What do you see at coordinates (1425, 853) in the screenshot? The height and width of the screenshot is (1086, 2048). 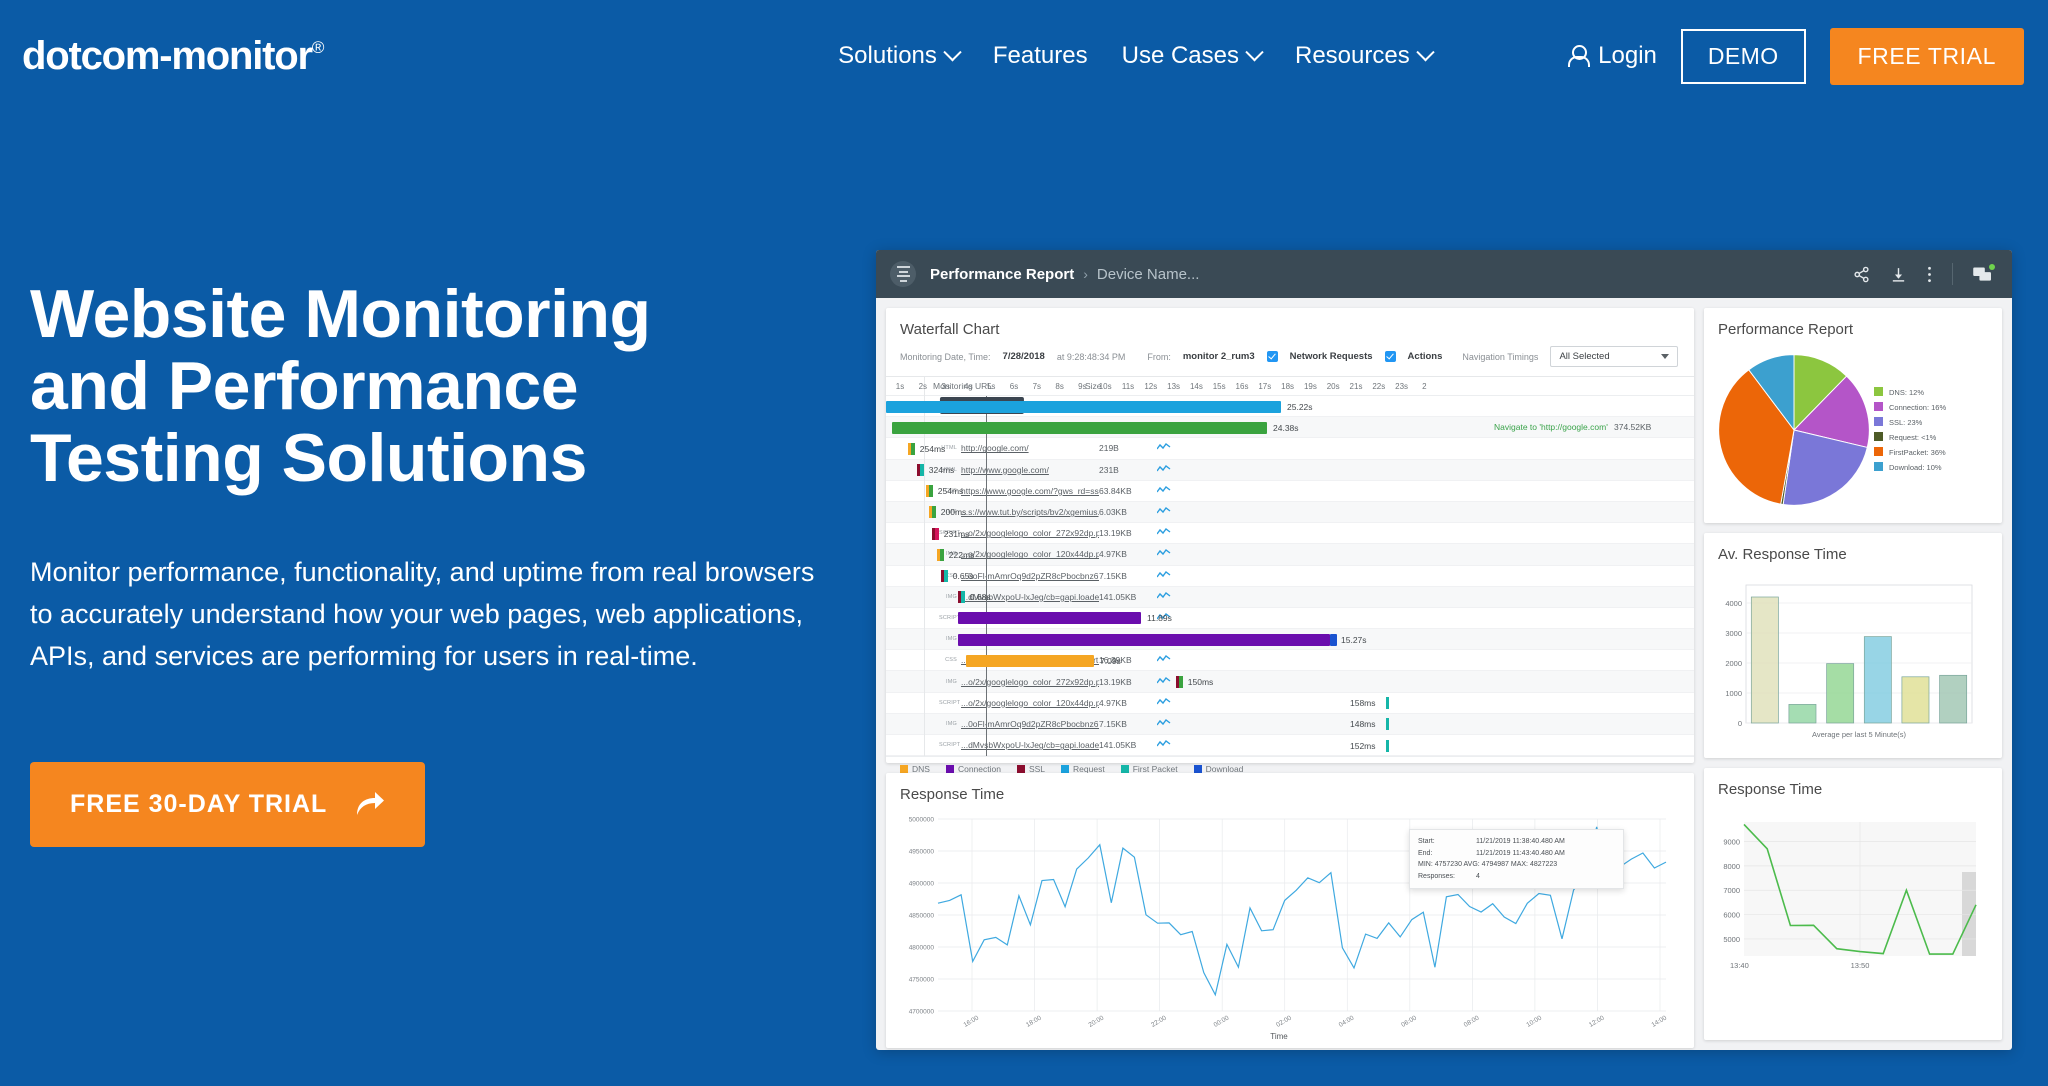 I see `tooltip-end-label: End:` at bounding box center [1425, 853].